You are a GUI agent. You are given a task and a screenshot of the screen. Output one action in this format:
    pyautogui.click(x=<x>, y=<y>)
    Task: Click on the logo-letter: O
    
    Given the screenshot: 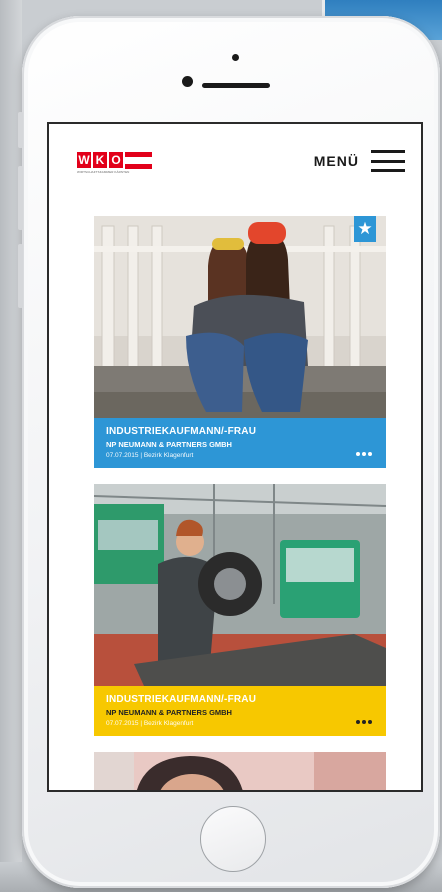 What is the action you would take?
    pyautogui.click(x=116, y=160)
    